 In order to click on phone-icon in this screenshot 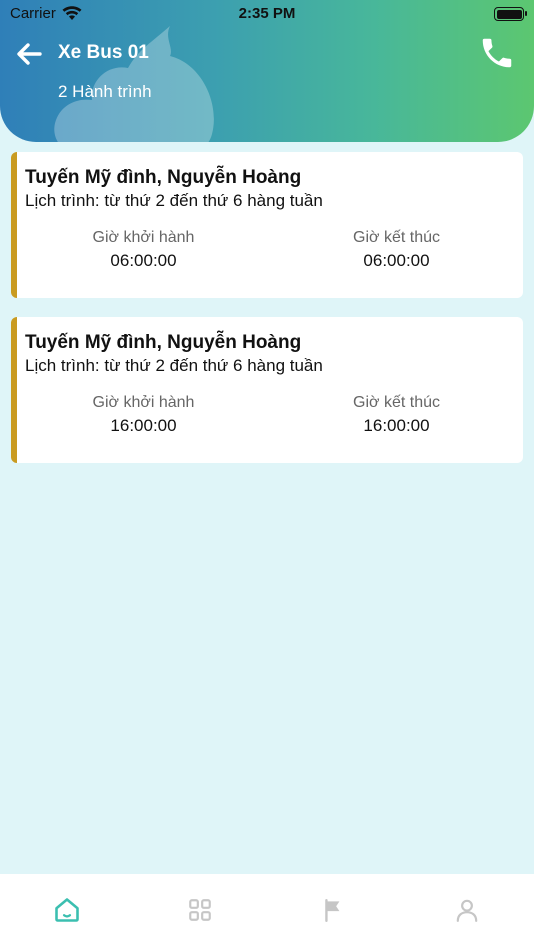, I will do `click(497, 53)`.